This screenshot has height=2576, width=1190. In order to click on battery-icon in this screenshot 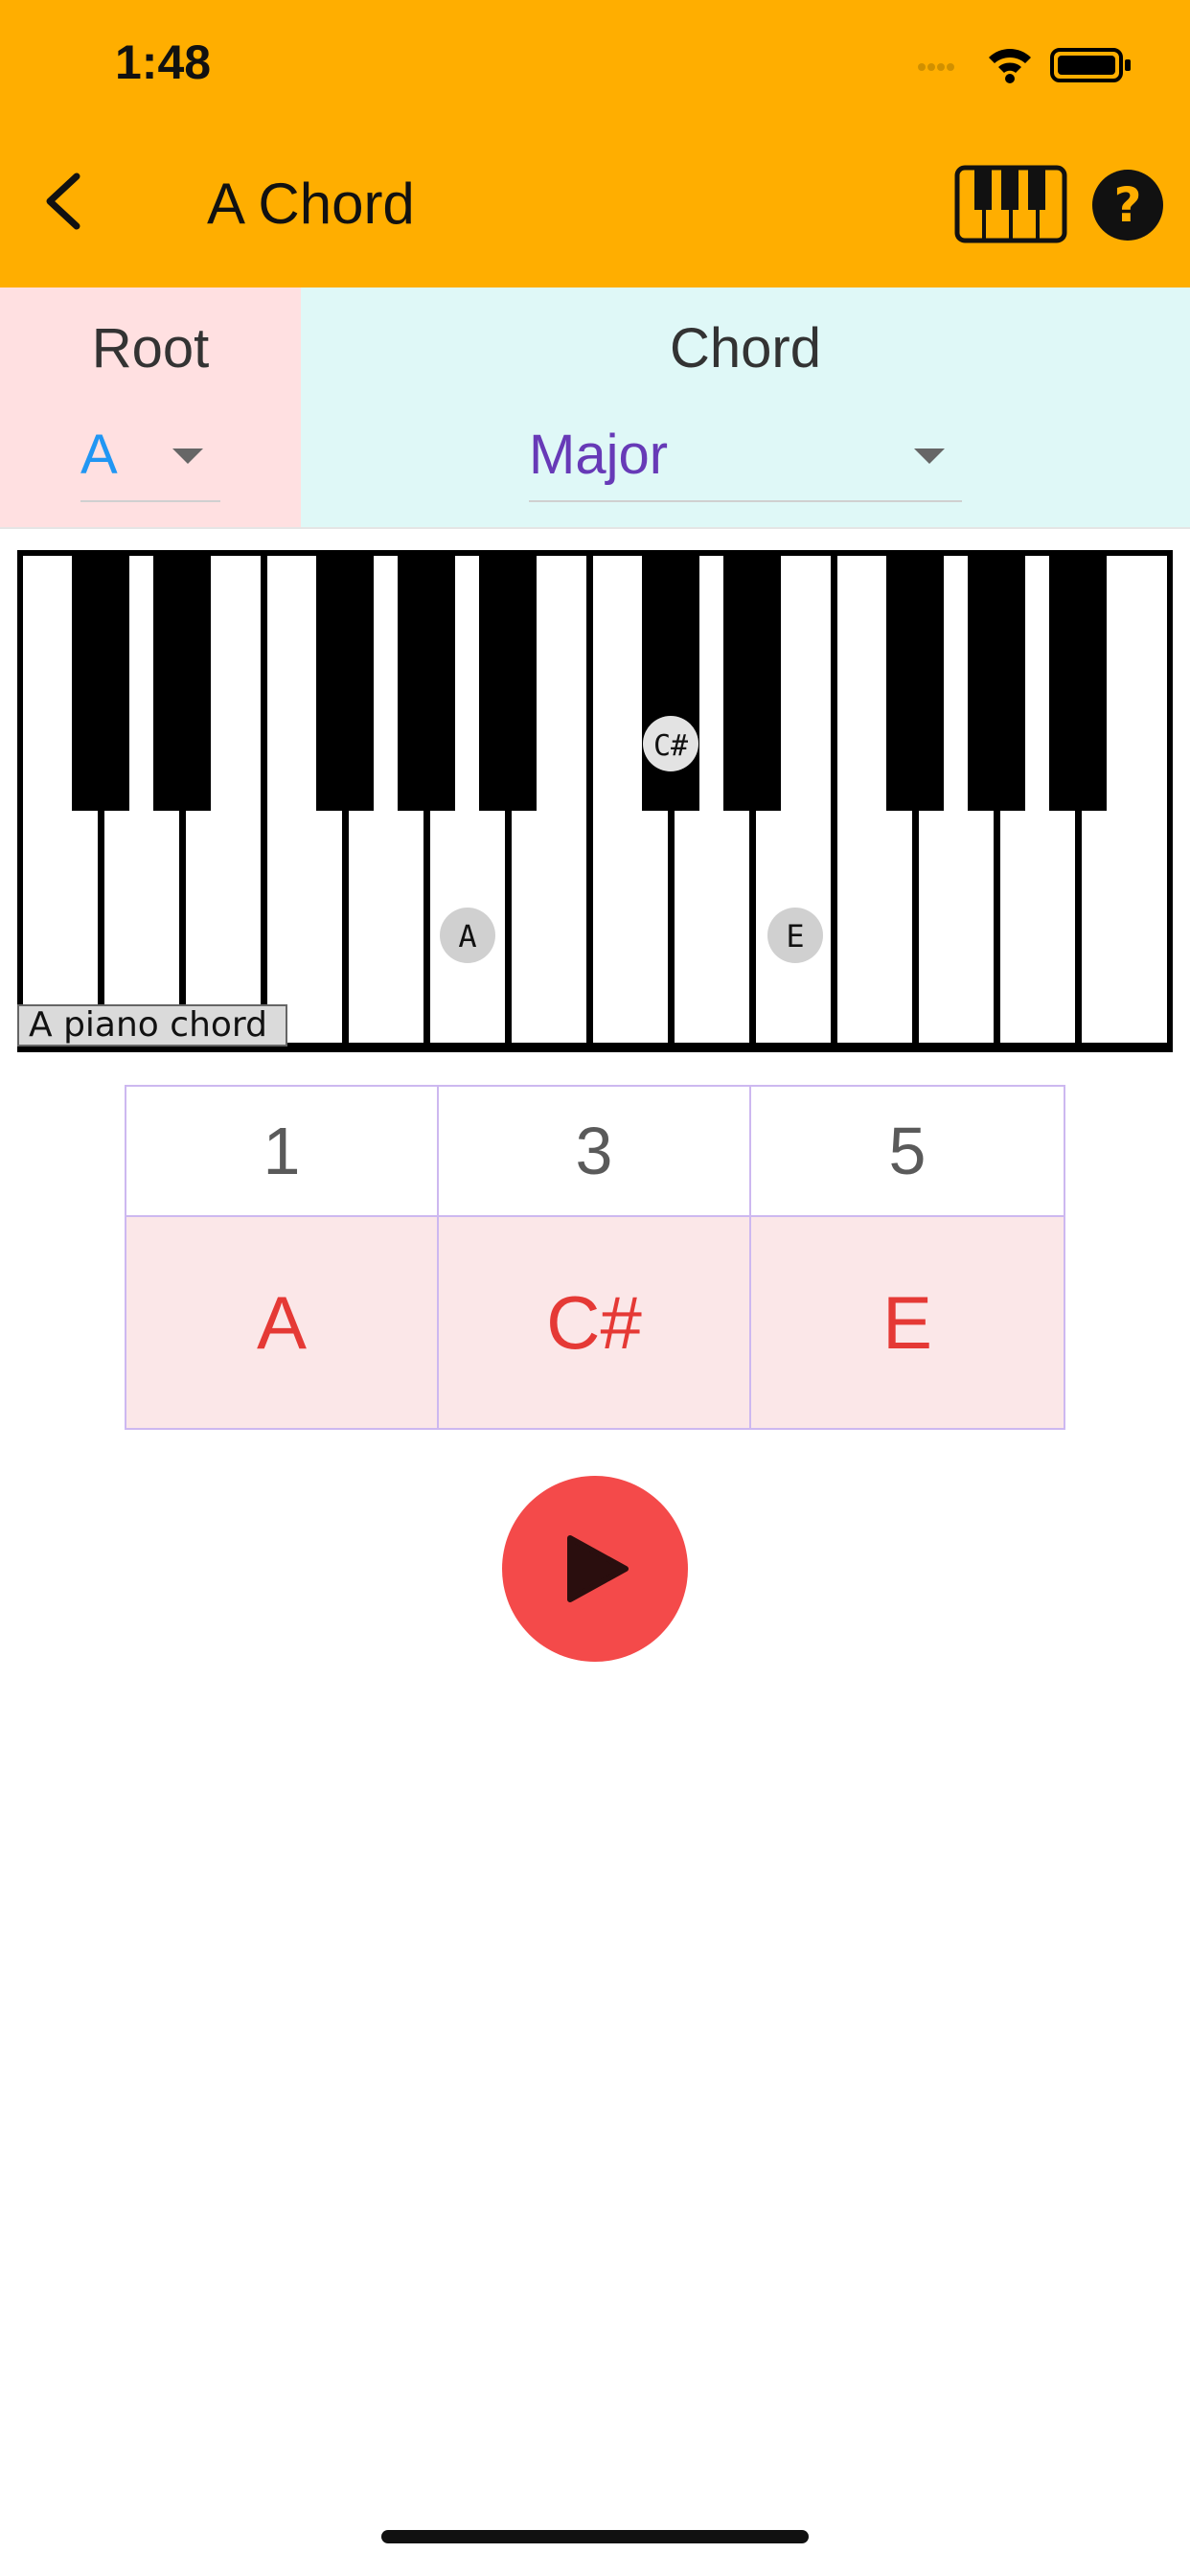, I will do `click(1091, 65)`.